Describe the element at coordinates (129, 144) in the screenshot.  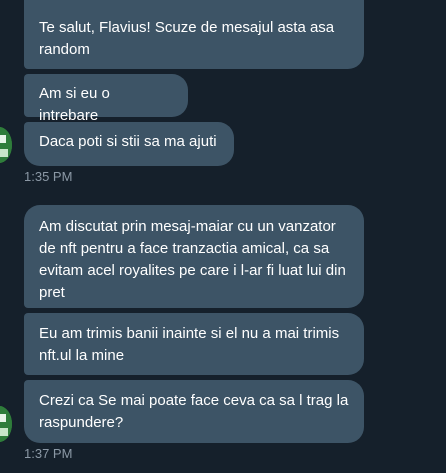
I see `message-bubble: Daca poti si stii sa ma ajuti` at that location.